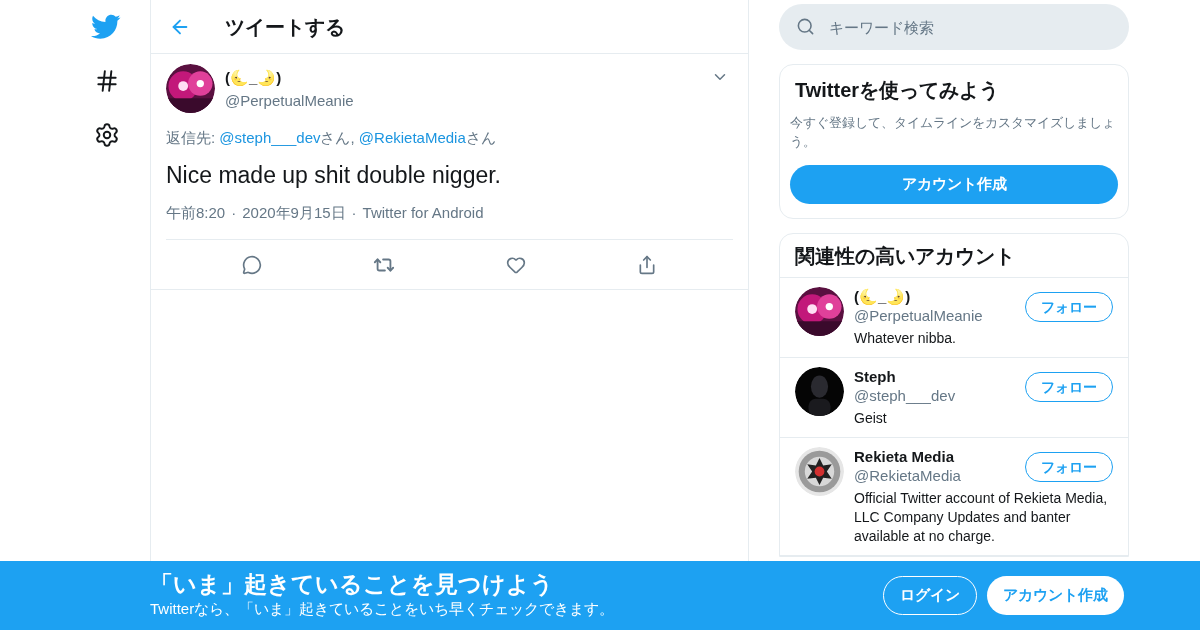  I want to click on account-bio: Geist, so click(871, 418).